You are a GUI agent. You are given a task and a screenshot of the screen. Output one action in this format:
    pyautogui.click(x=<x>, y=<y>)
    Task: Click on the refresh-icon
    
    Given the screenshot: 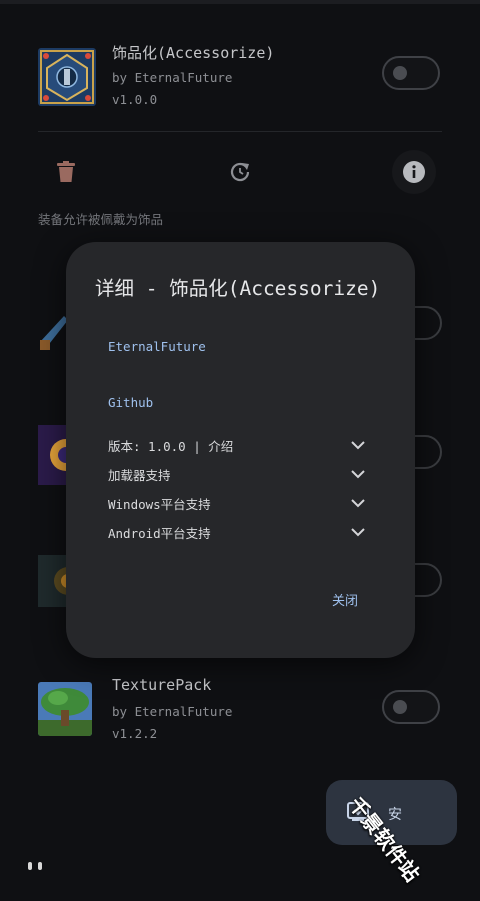 What is the action you would take?
    pyautogui.click(x=240, y=172)
    